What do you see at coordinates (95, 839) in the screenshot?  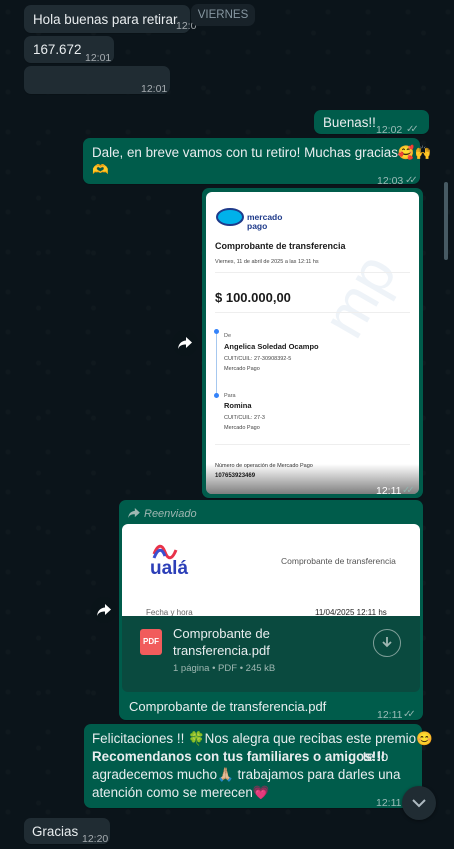 I see `message-time: 12:20` at bounding box center [95, 839].